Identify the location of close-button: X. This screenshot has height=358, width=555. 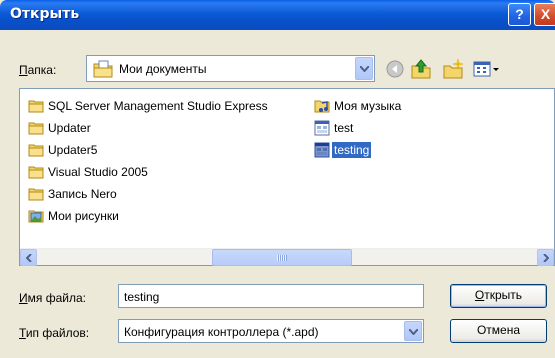
(544, 14).